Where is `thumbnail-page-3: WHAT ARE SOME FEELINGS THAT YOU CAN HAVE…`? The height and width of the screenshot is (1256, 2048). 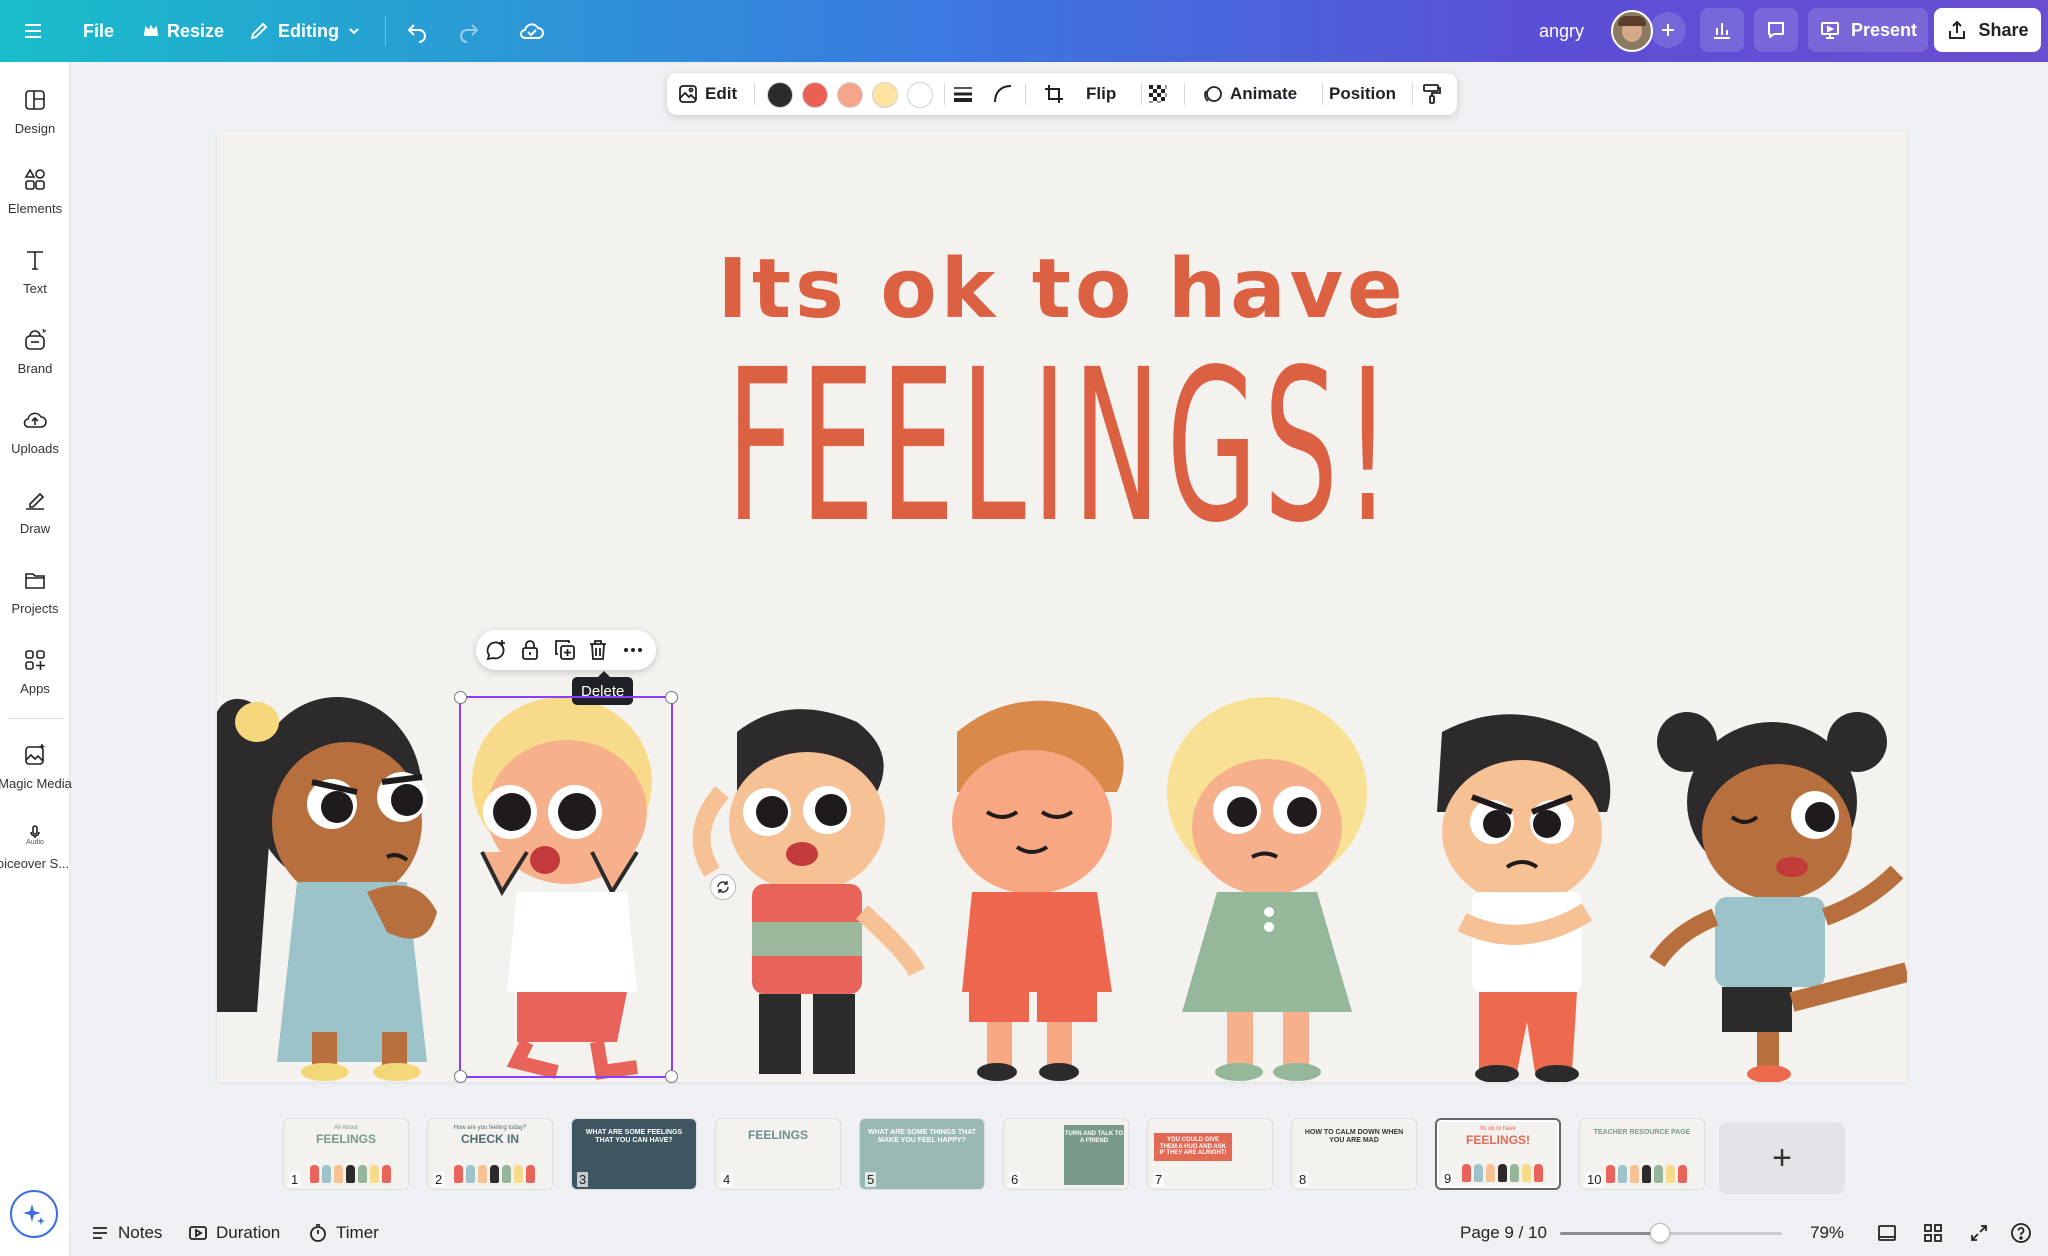 thumbnail-page-3: WHAT ARE SOME FEELINGS THAT YOU CAN HAVE… is located at coordinates (634, 1154).